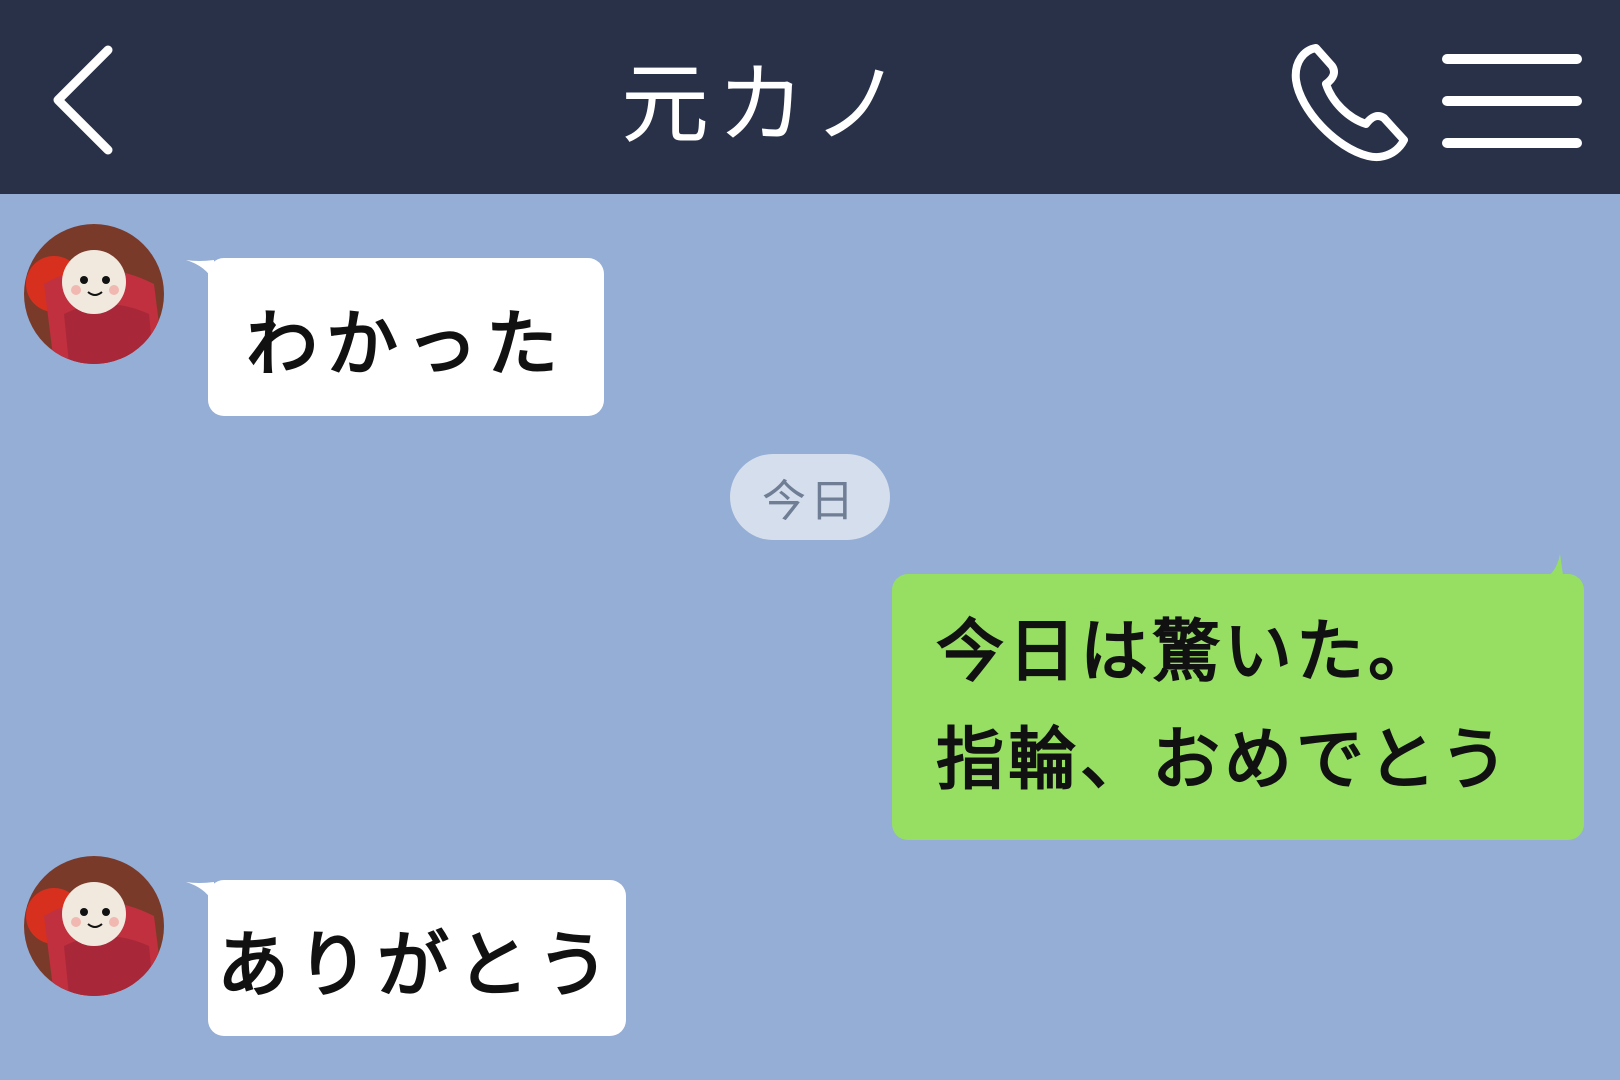  I want to click on date-label: 今日, so click(810, 501).